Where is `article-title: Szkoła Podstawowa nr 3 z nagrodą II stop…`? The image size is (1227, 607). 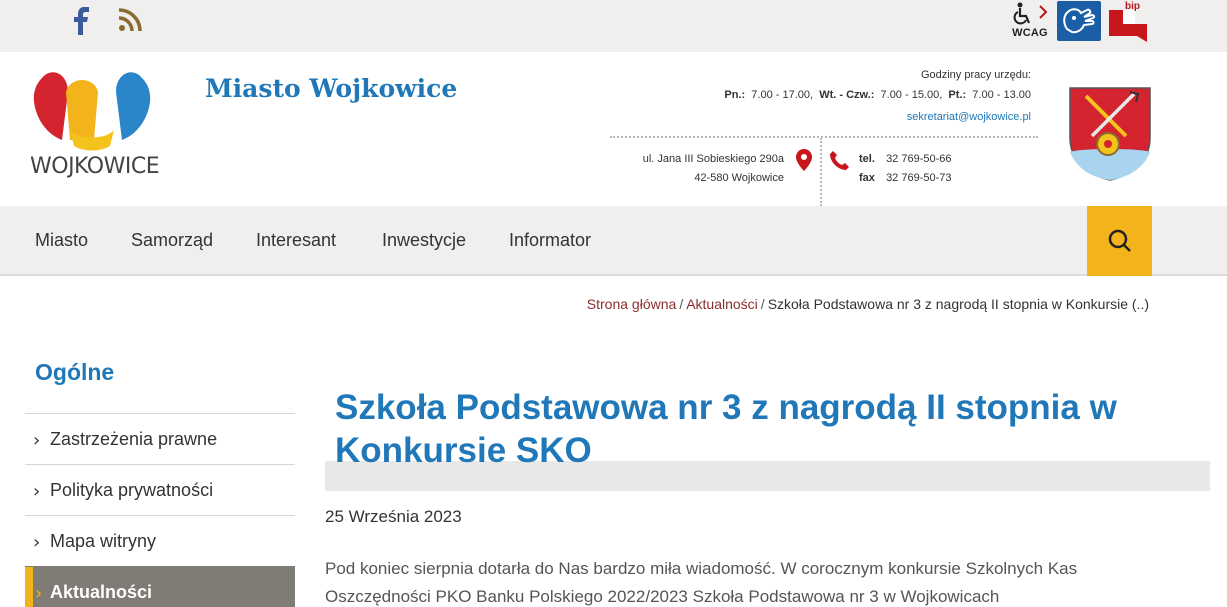 article-title: Szkoła Podstawowa nr 3 z nagrodą II stop… is located at coordinates (726, 429).